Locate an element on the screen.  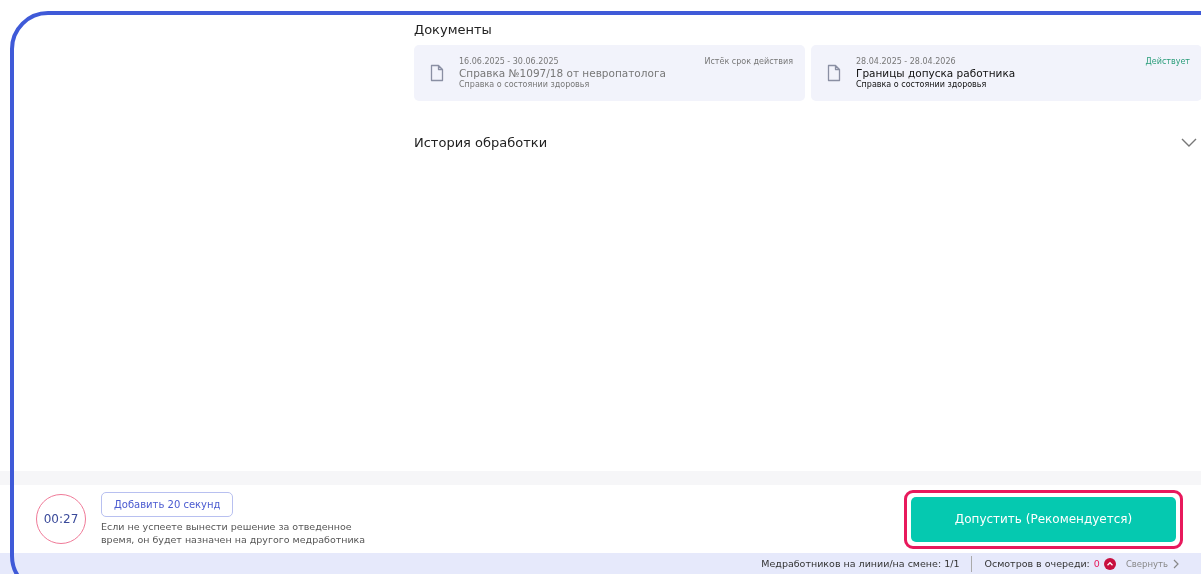
document-status: Действует is located at coordinates (1167, 61).